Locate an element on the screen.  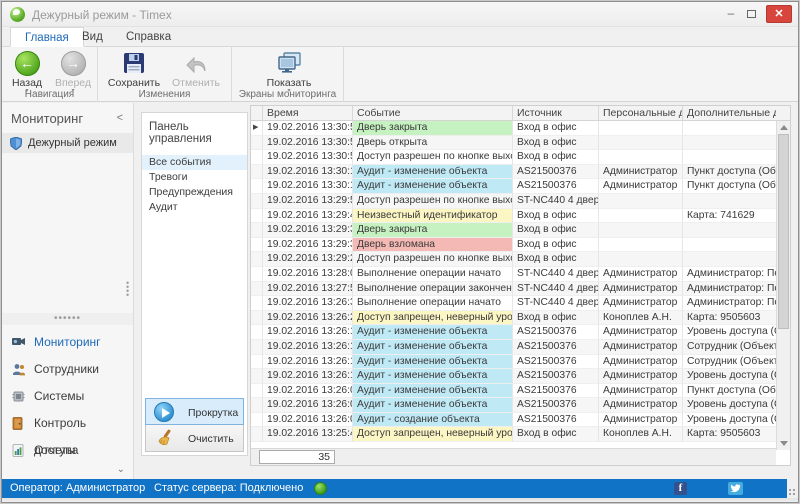
cell-time: 19.02.2016 13:26:07 is located at coordinates (308, 391).